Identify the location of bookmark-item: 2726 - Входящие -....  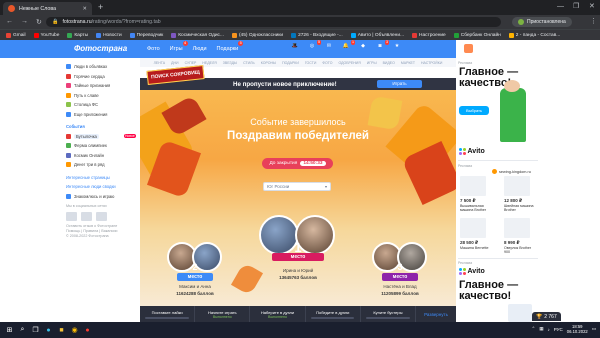
(317, 35).